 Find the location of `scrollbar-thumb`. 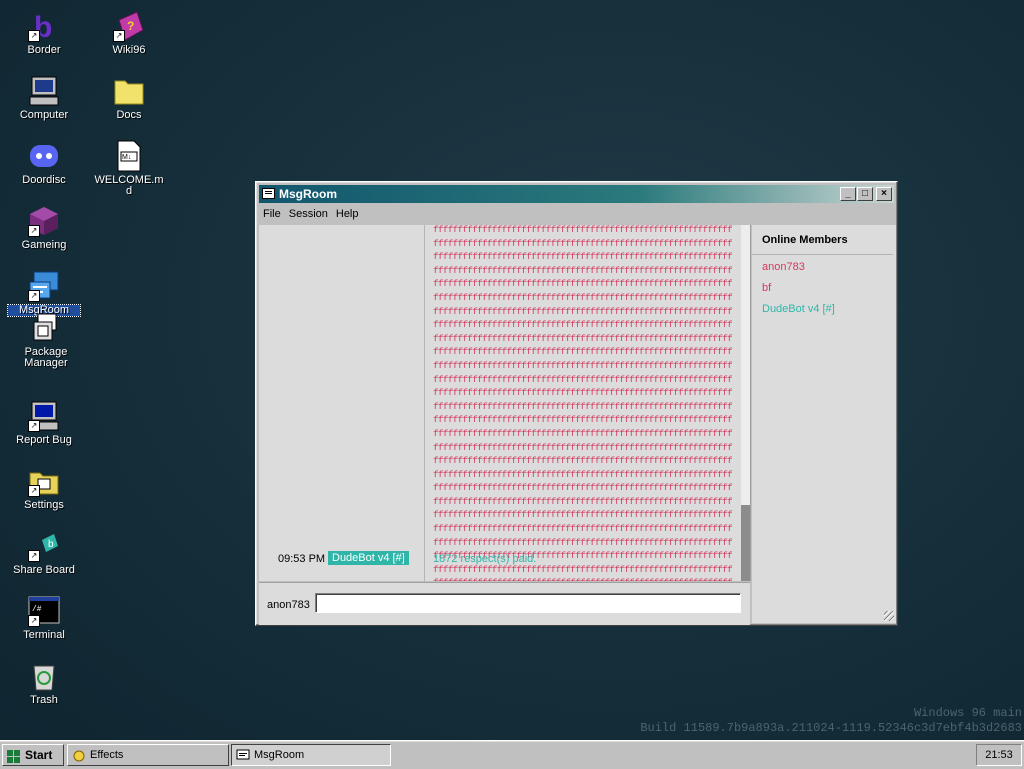

scrollbar-thumb is located at coordinates (745, 543).